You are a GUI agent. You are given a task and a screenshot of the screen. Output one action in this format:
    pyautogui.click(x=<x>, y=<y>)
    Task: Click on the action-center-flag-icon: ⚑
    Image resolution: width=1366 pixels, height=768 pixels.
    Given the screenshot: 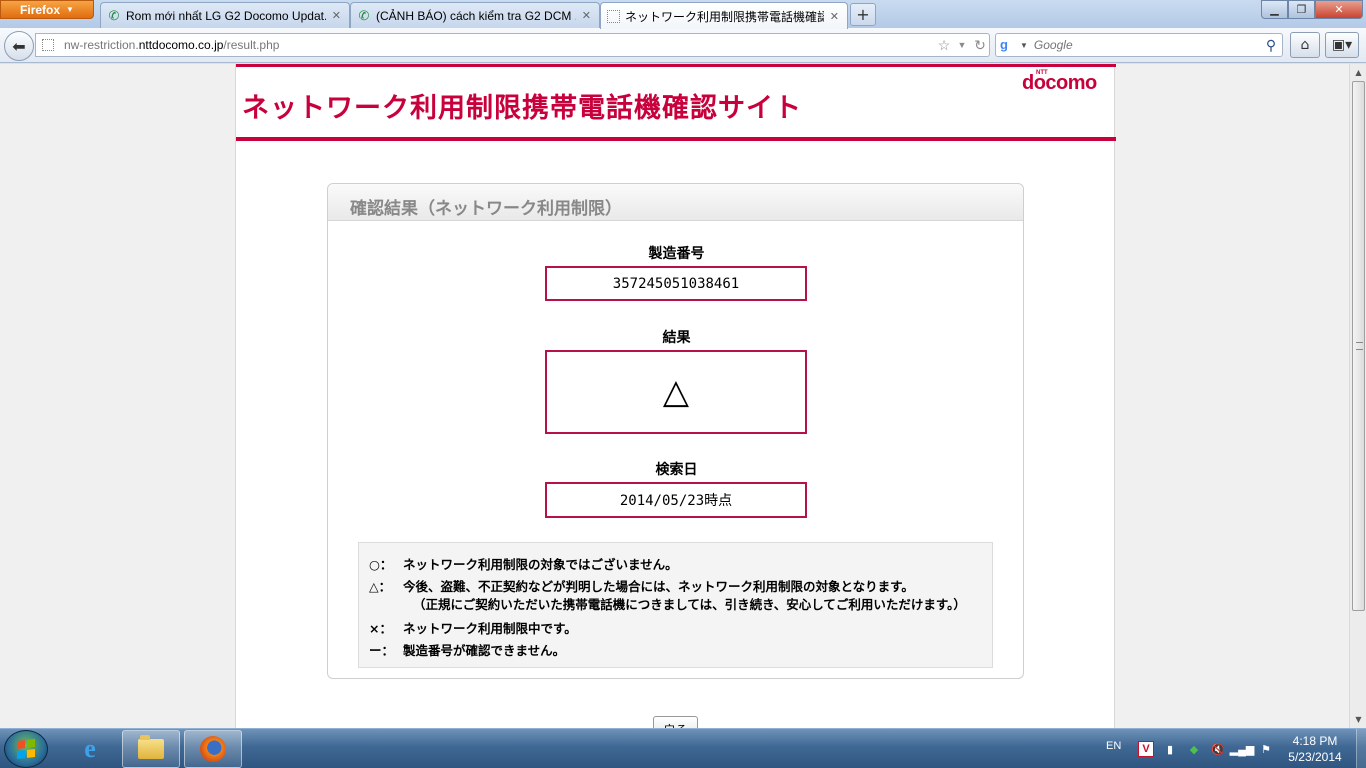 What is the action you would take?
    pyautogui.click(x=1266, y=749)
    